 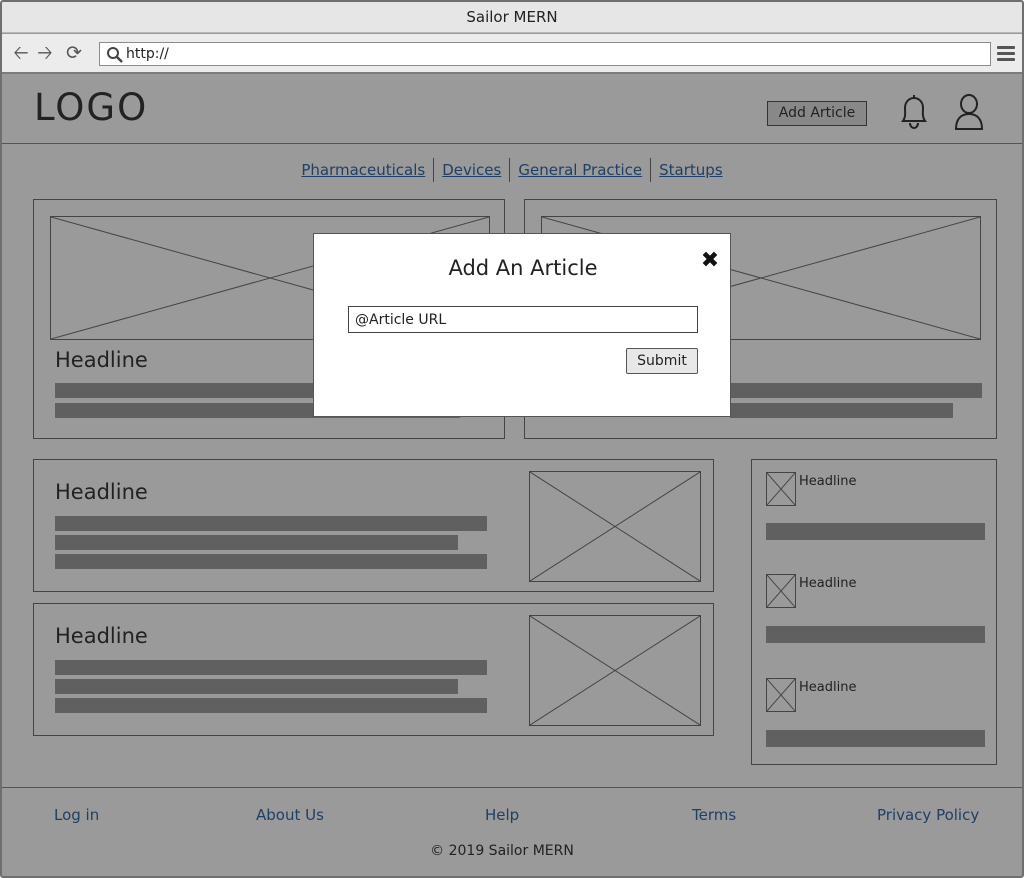 What do you see at coordinates (710, 261) in the screenshot?
I see `close-icon: ✖` at bounding box center [710, 261].